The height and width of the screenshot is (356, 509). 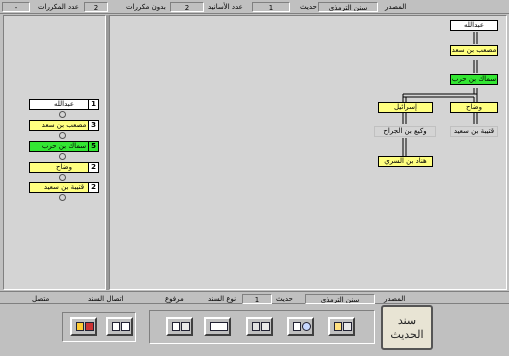 I want to click on hadith-label-bottom: حديث, so click(x=284, y=299).